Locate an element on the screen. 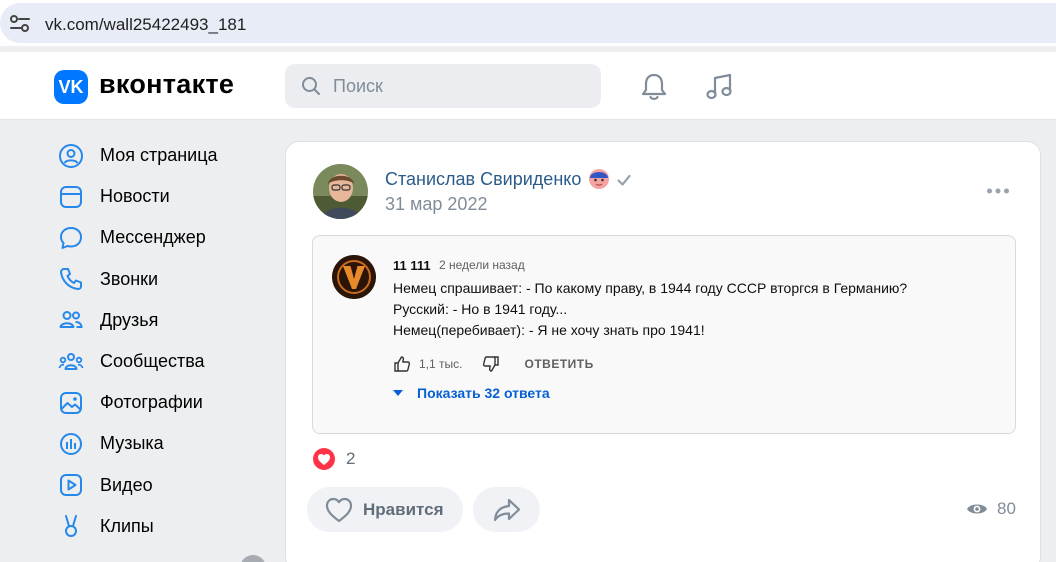 This screenshot has width=1056, height=562. heart-outline-icon is located at coordinates (339, 509).